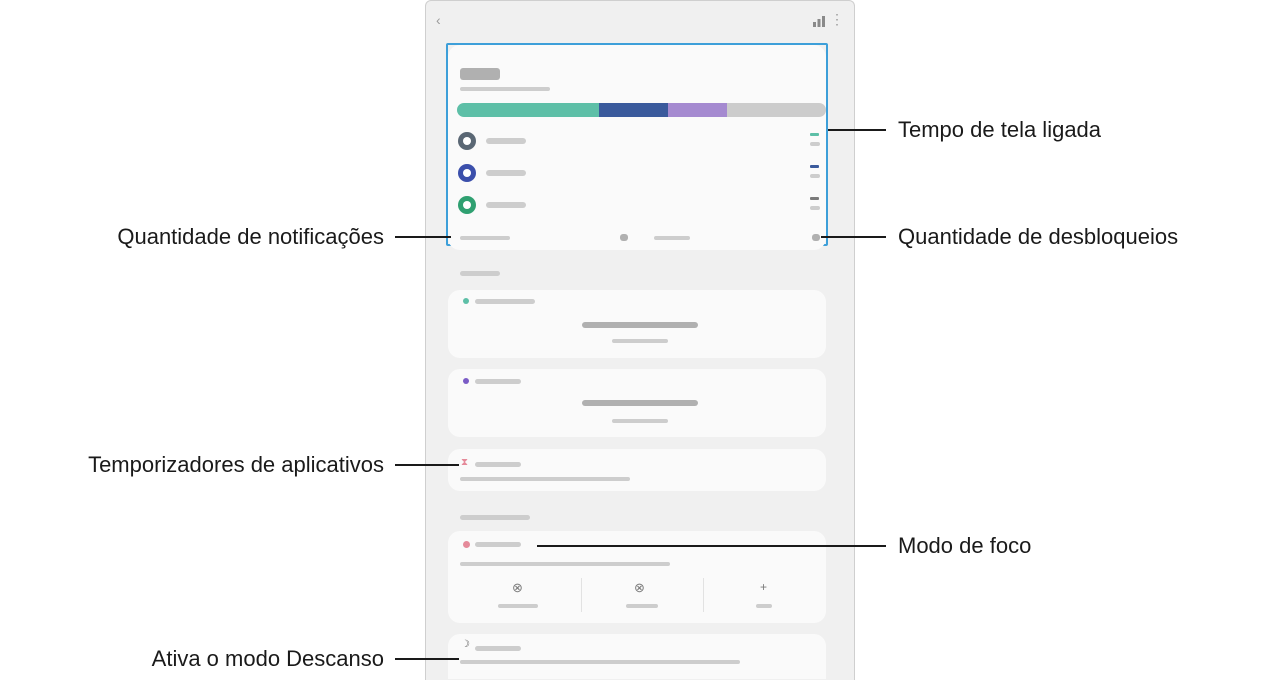 This screenshot has height=680, width=1267. What do you see at coordinates (639, 587) in the screenshot?
I see `focus-study-icon: ⊗` at bounding box center [639, 587].